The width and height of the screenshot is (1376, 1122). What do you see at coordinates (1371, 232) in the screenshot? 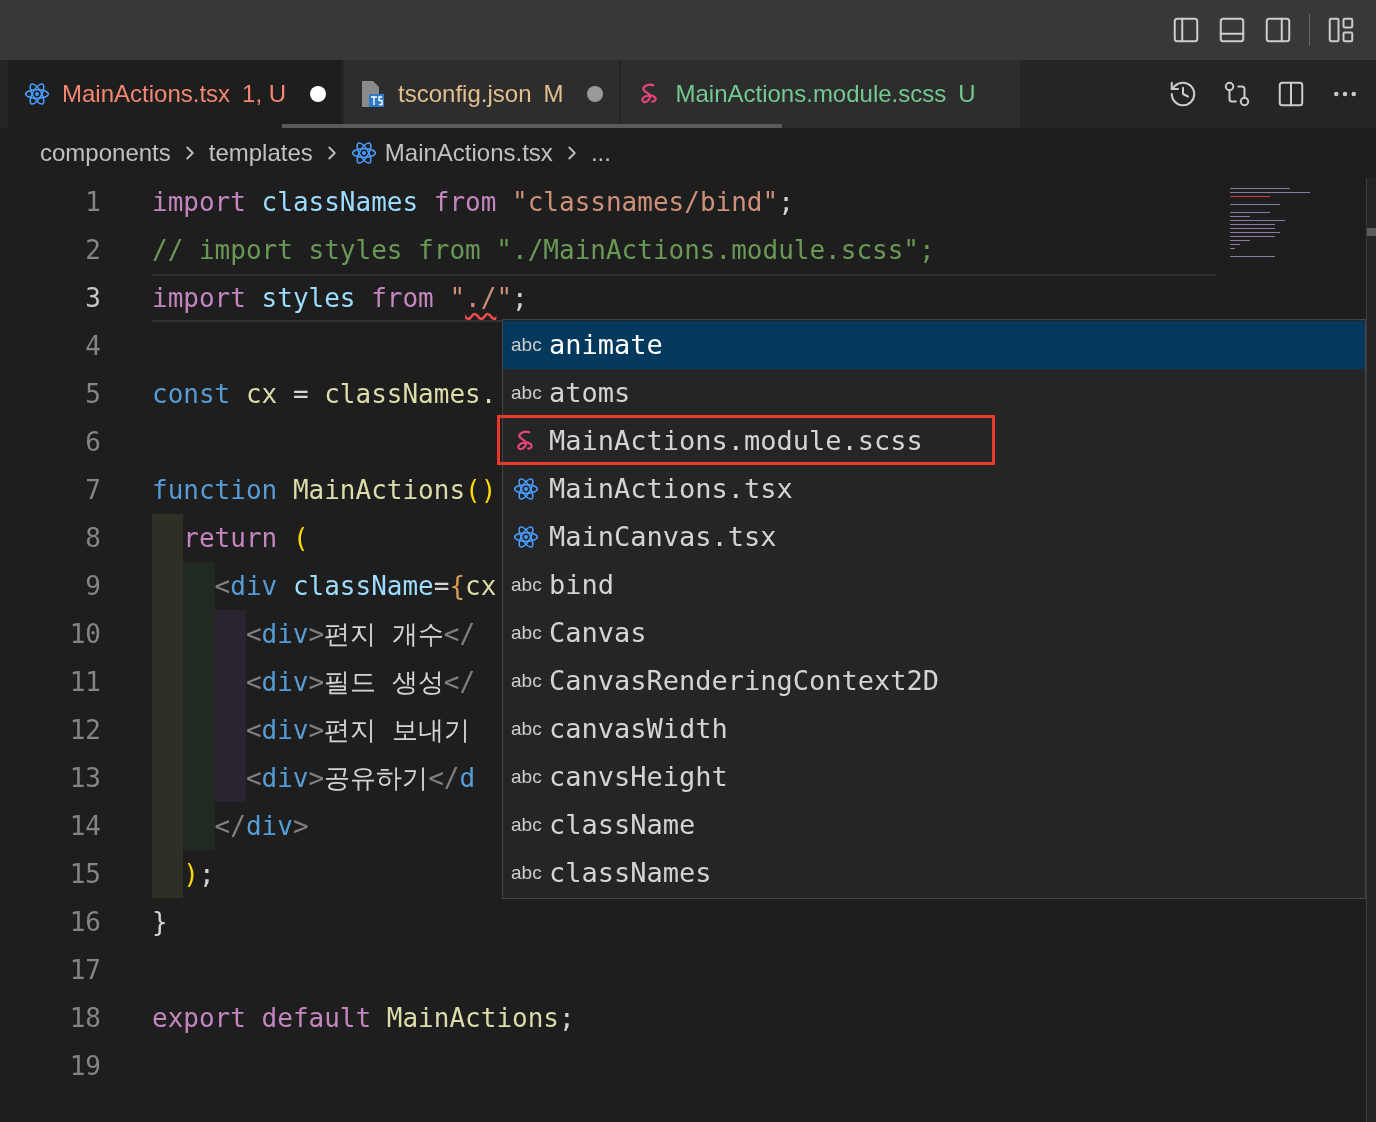
I see `scrollbar-thumb` at bounding box center [1371, 232].